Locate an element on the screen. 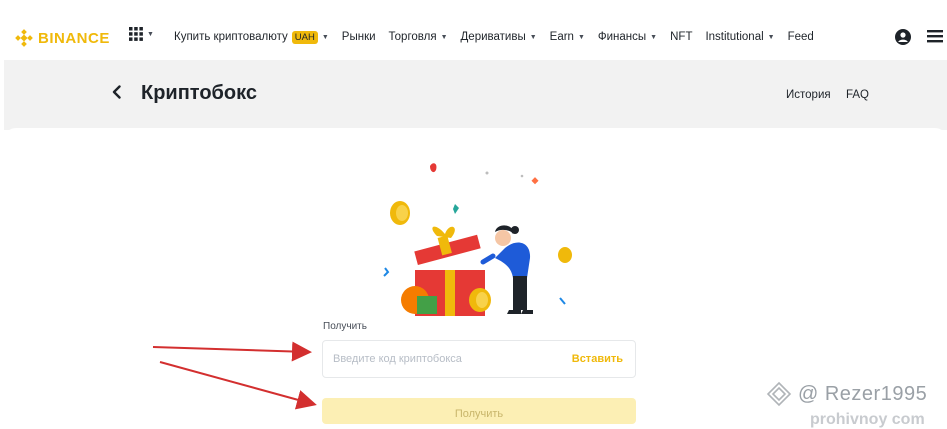  annotation-arrows is located at coordinates (234, 375).